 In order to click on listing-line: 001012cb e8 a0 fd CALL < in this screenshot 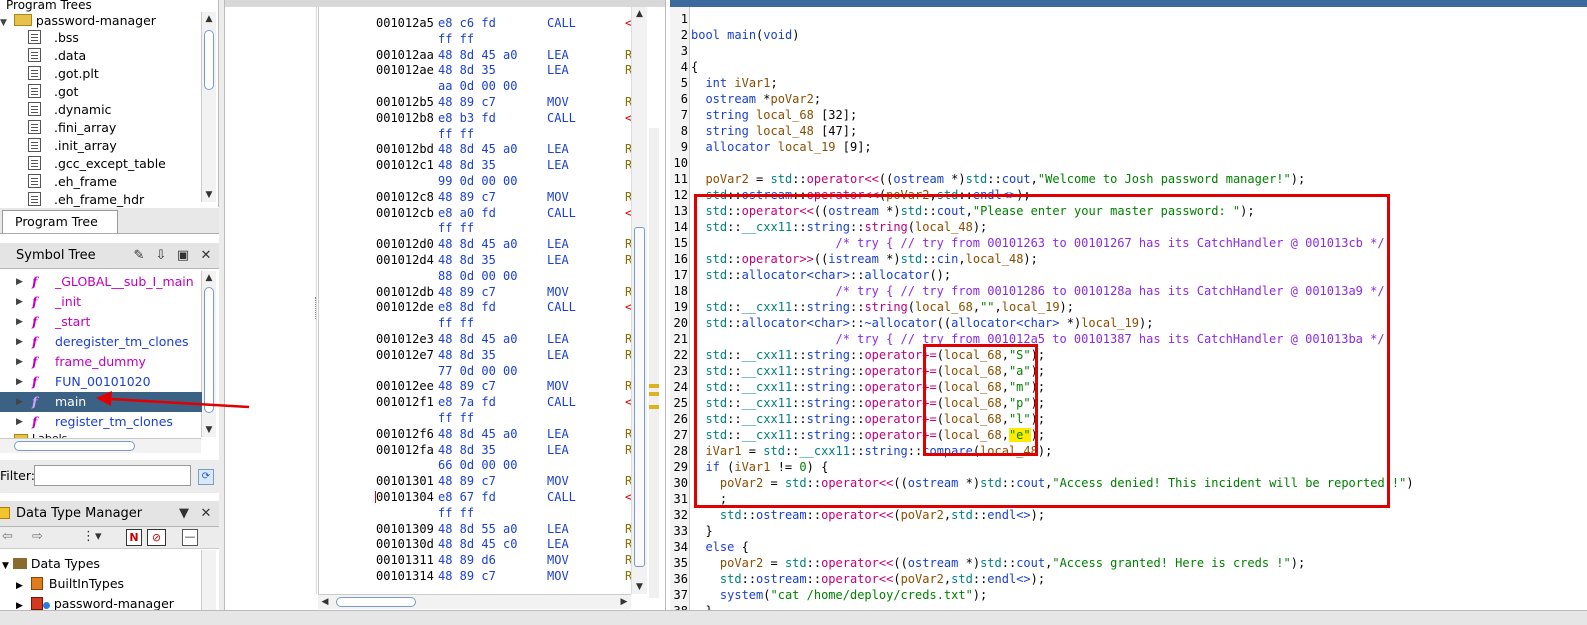, I will do `click(475, 213)`.